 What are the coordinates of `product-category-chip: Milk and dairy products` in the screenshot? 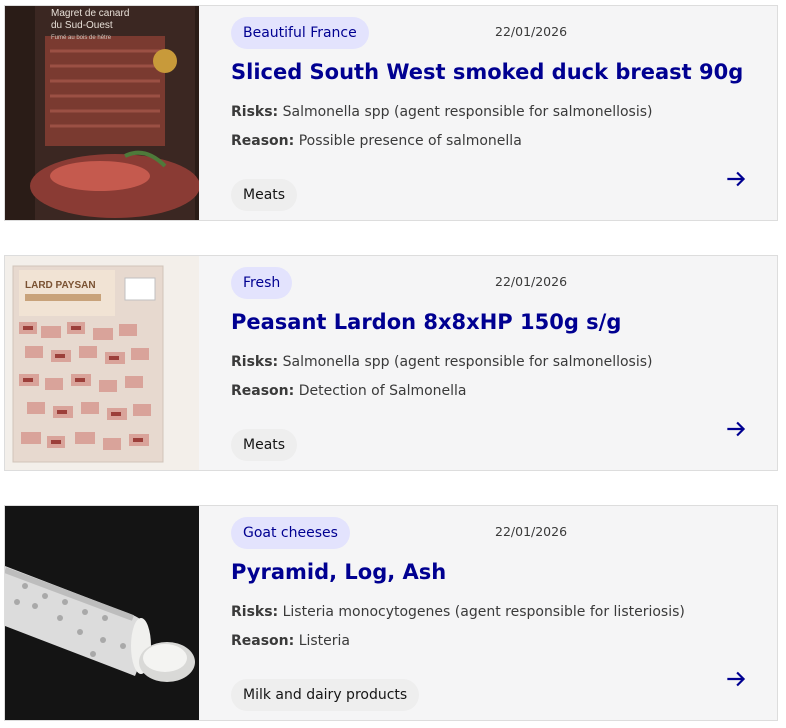 It's located at (325, 695).